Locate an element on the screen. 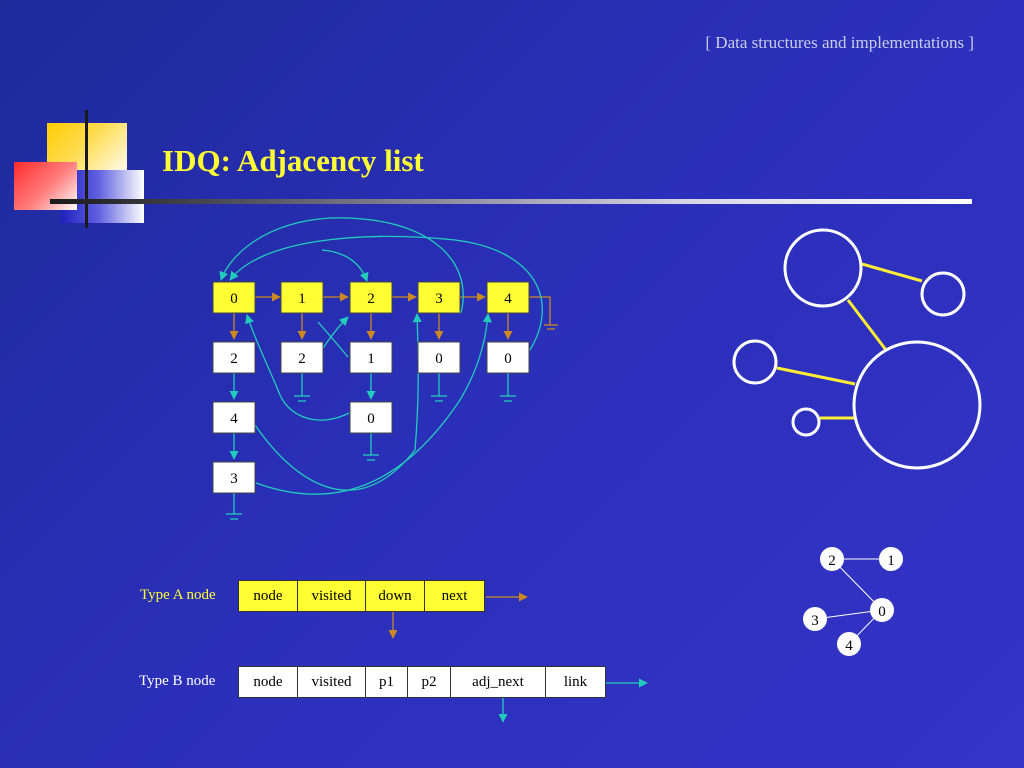 Image resolution: width=1024 pixels, height=768 pixels. list-nodes: 2 4 3 2 1 0 0 0 is located at coordinates (371, 417).